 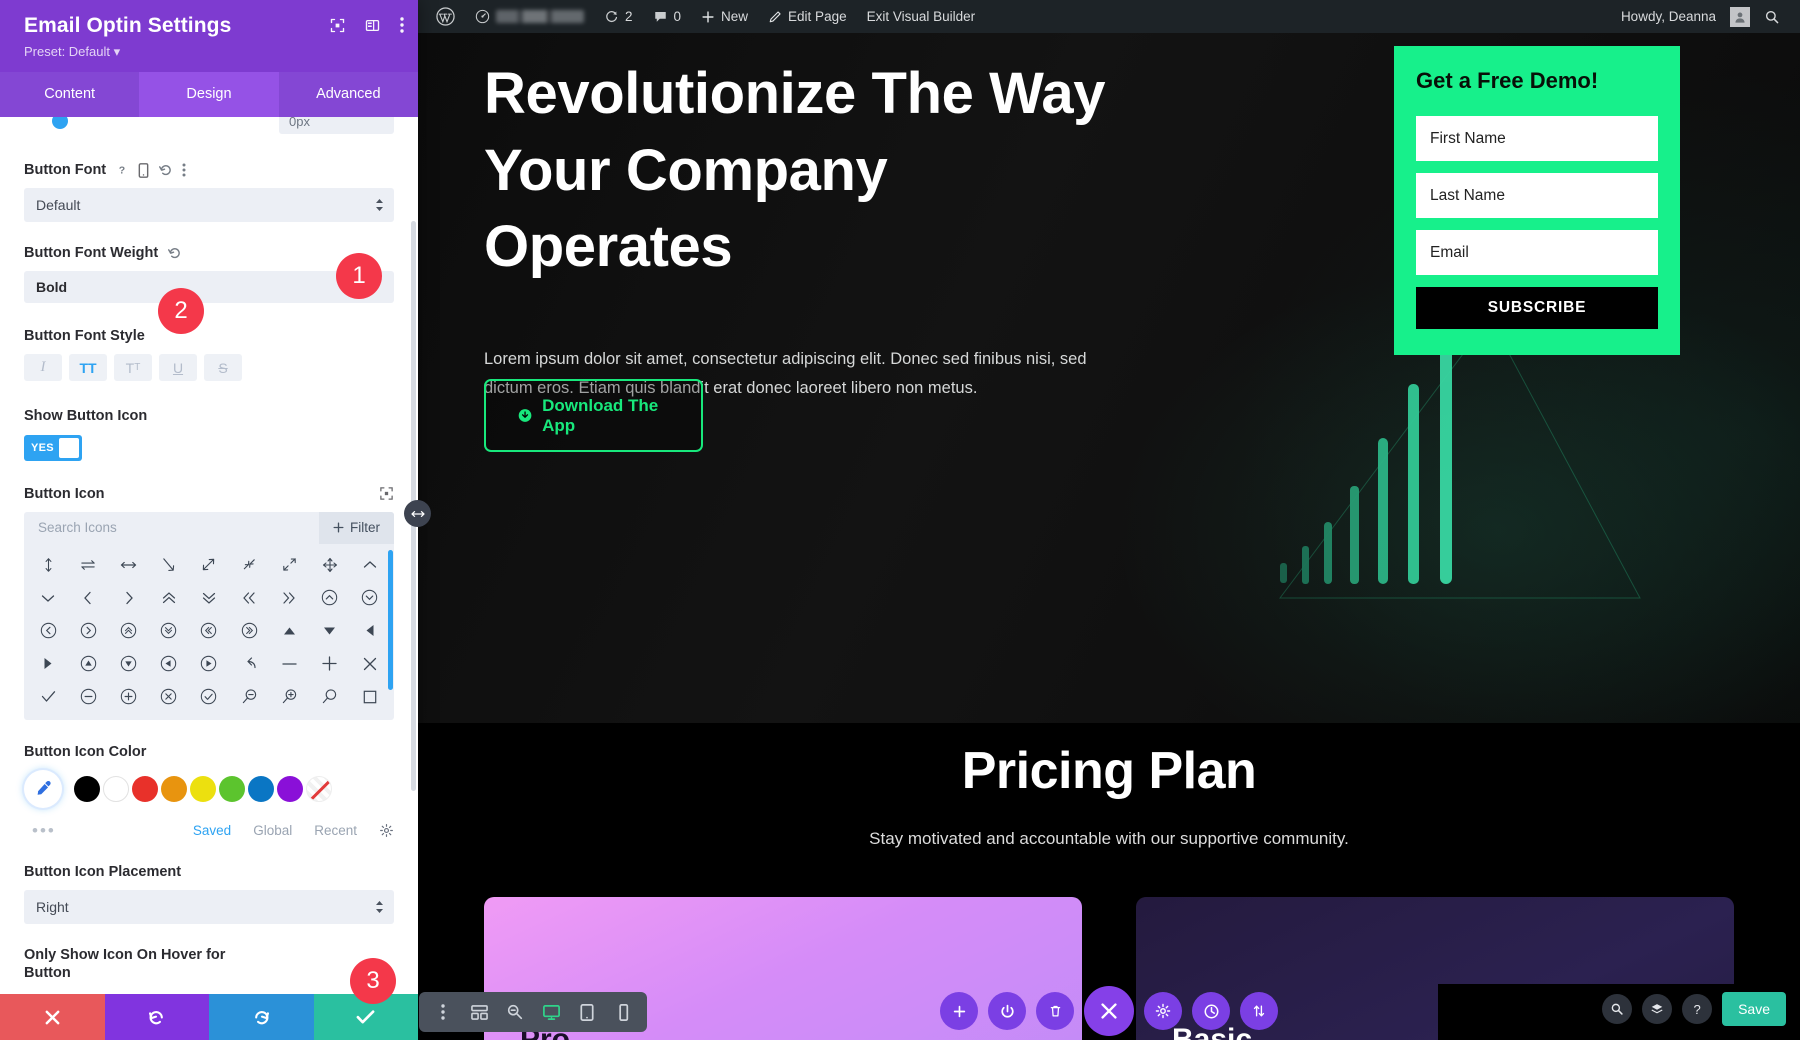 I want to click on comments-menu: 0, so click(x=667, y=16).